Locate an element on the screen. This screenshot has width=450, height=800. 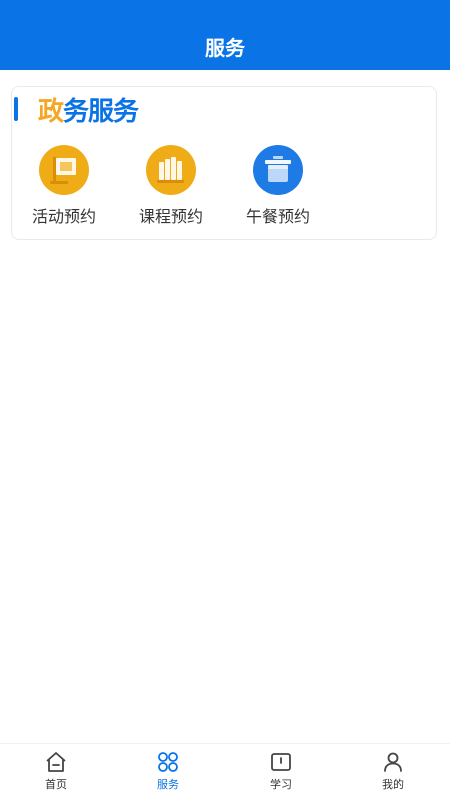
lunchbox-icon is located at coordinates (278, 170).